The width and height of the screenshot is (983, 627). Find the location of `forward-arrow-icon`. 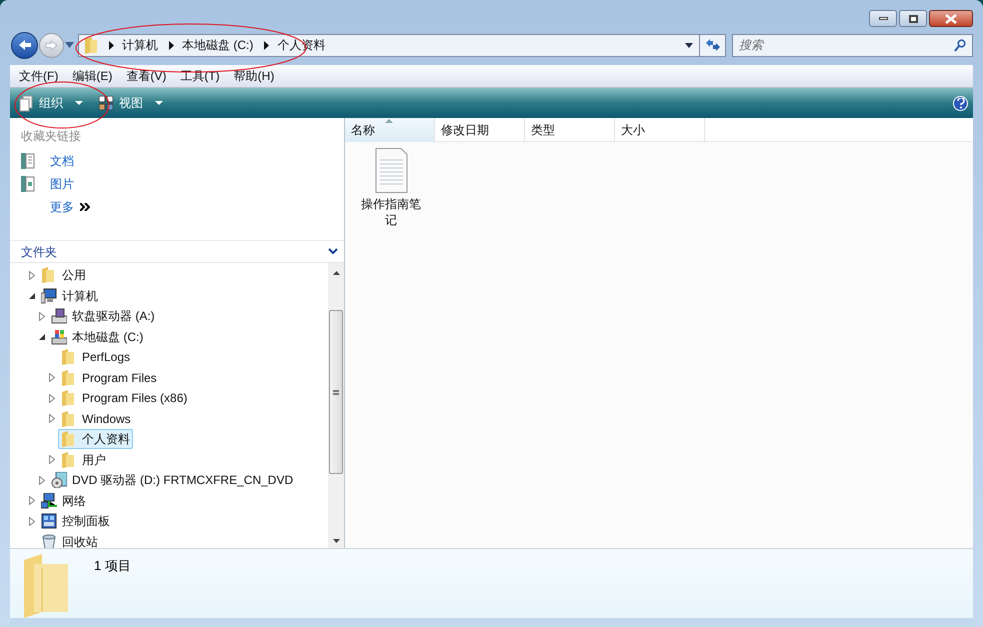

forward-arrow-icon is located at coordinates (51, 45).